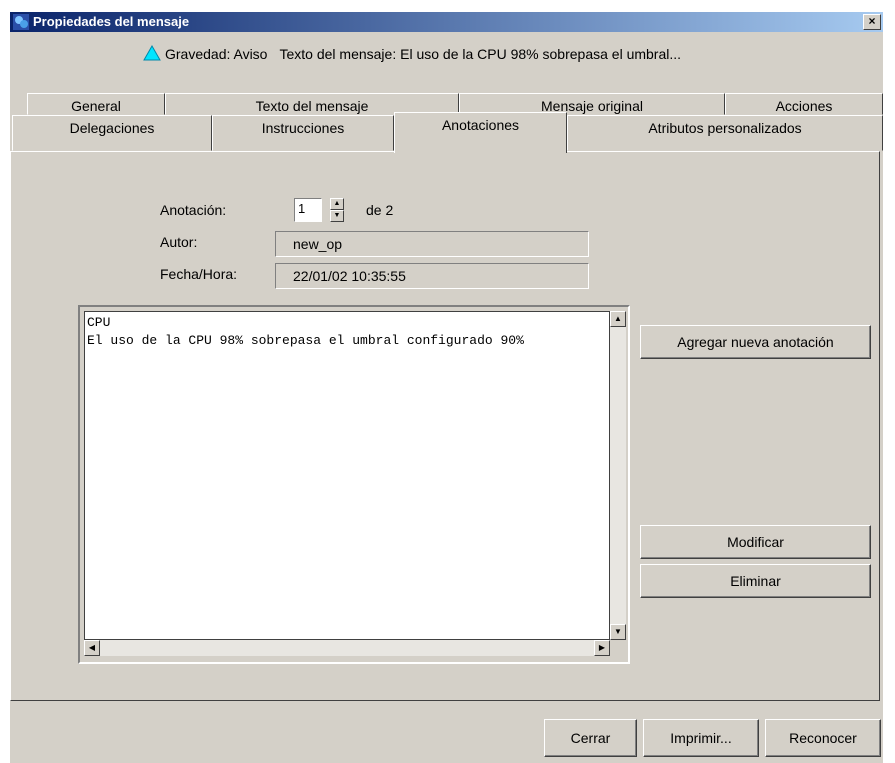 The height and width of the screenshot is (763, 895). What do you see at coordinates (308, 210) in the screenshot?
I see `annotation-index-input: 1` at bounding box center [308, 210].